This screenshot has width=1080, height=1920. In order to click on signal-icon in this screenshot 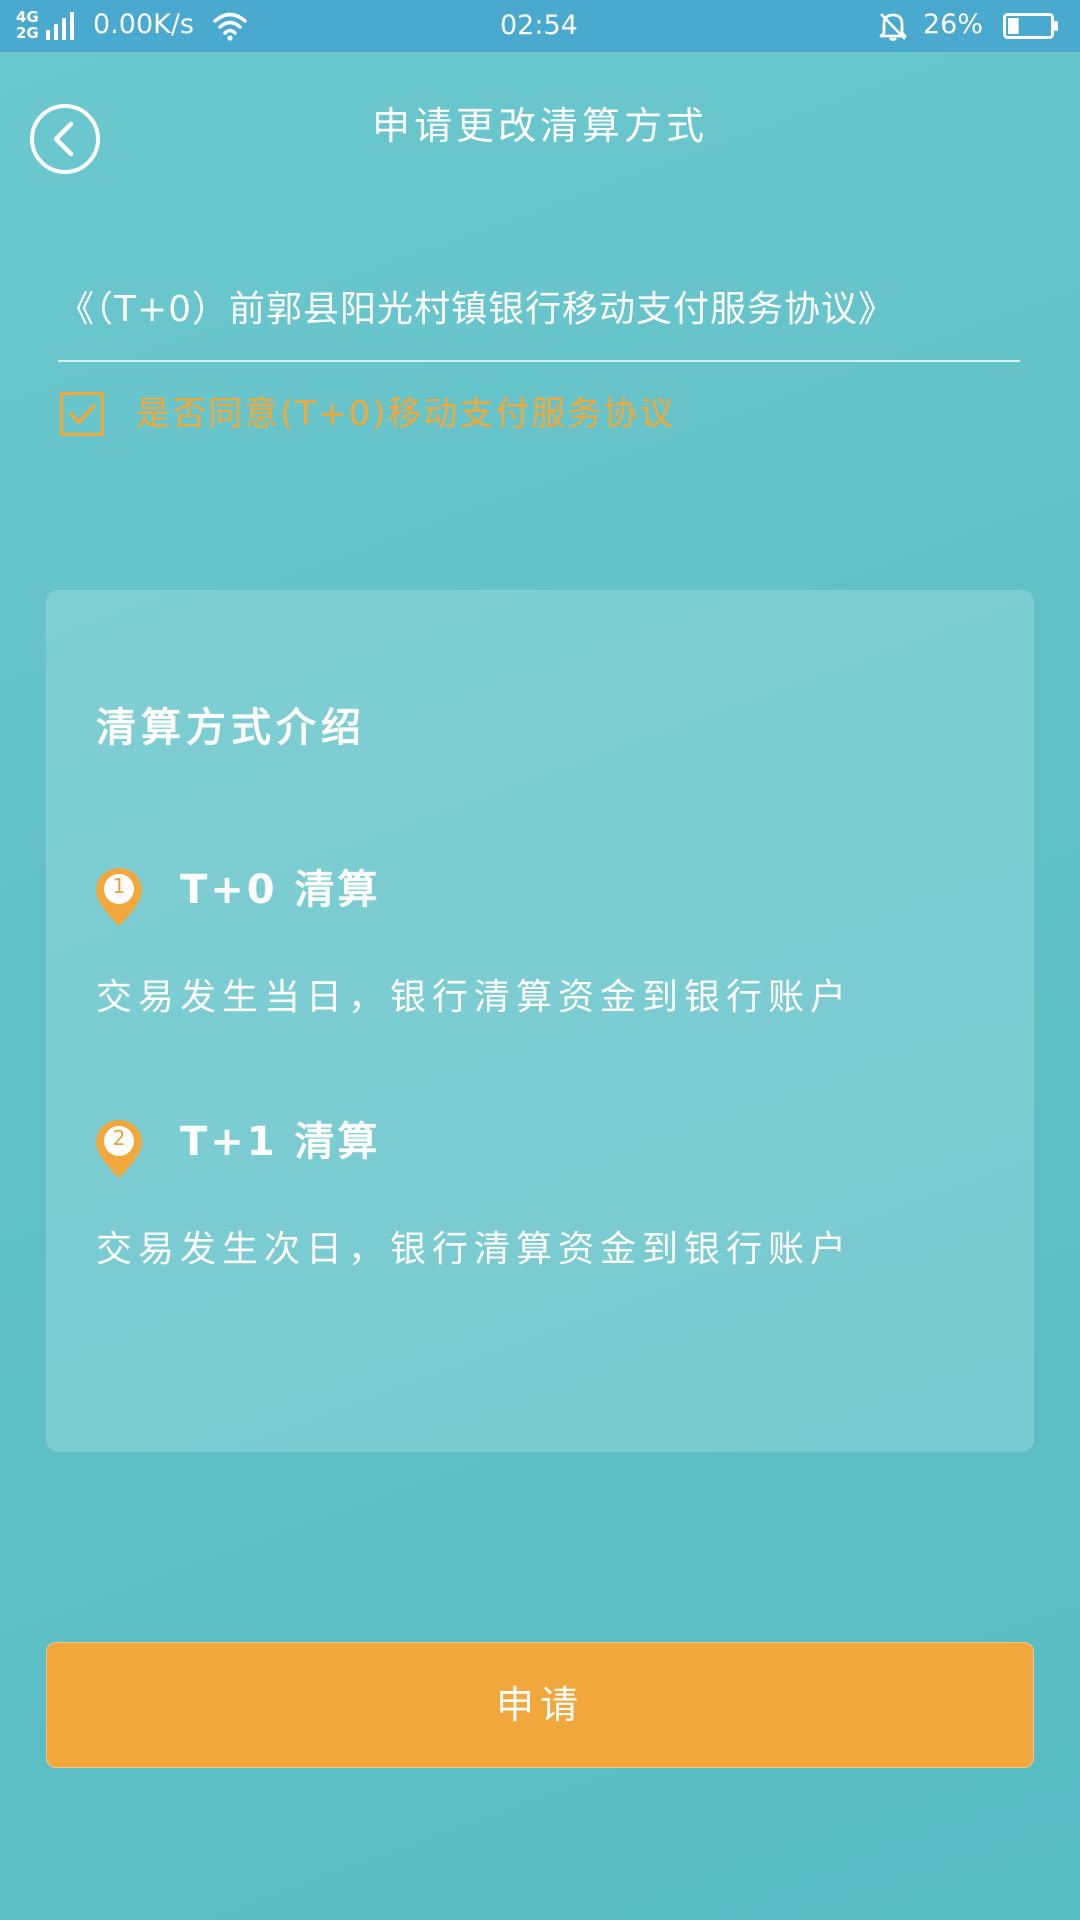, I will do `click(63, 26)`.